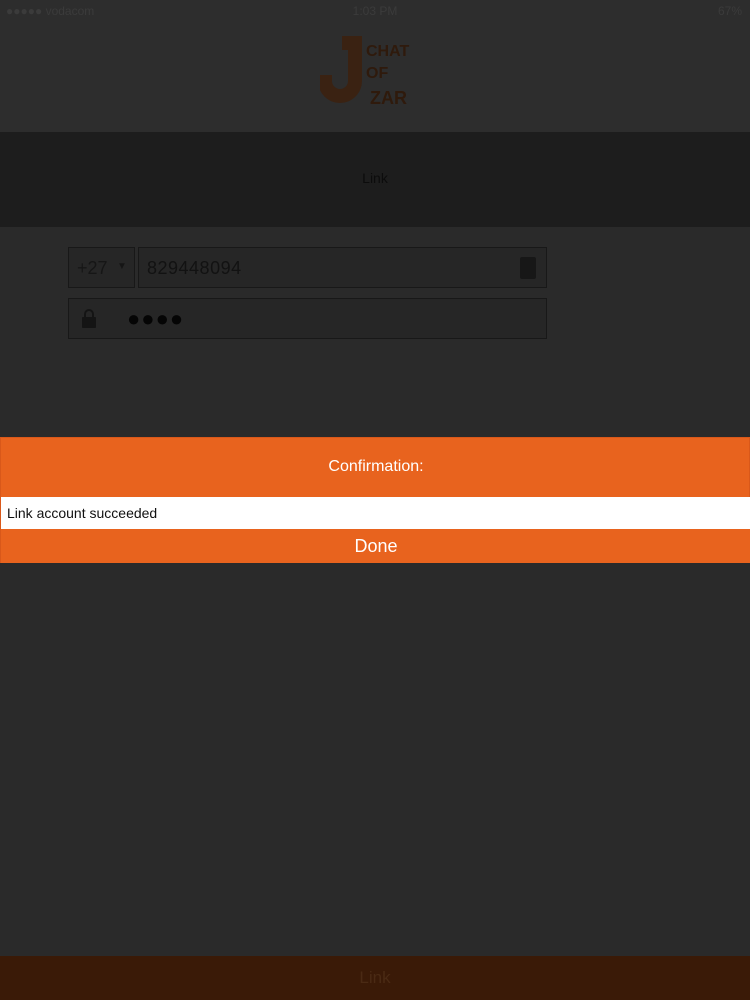 The image size is (750, 1000). I want to click on lock-icon, so click(89, 318).